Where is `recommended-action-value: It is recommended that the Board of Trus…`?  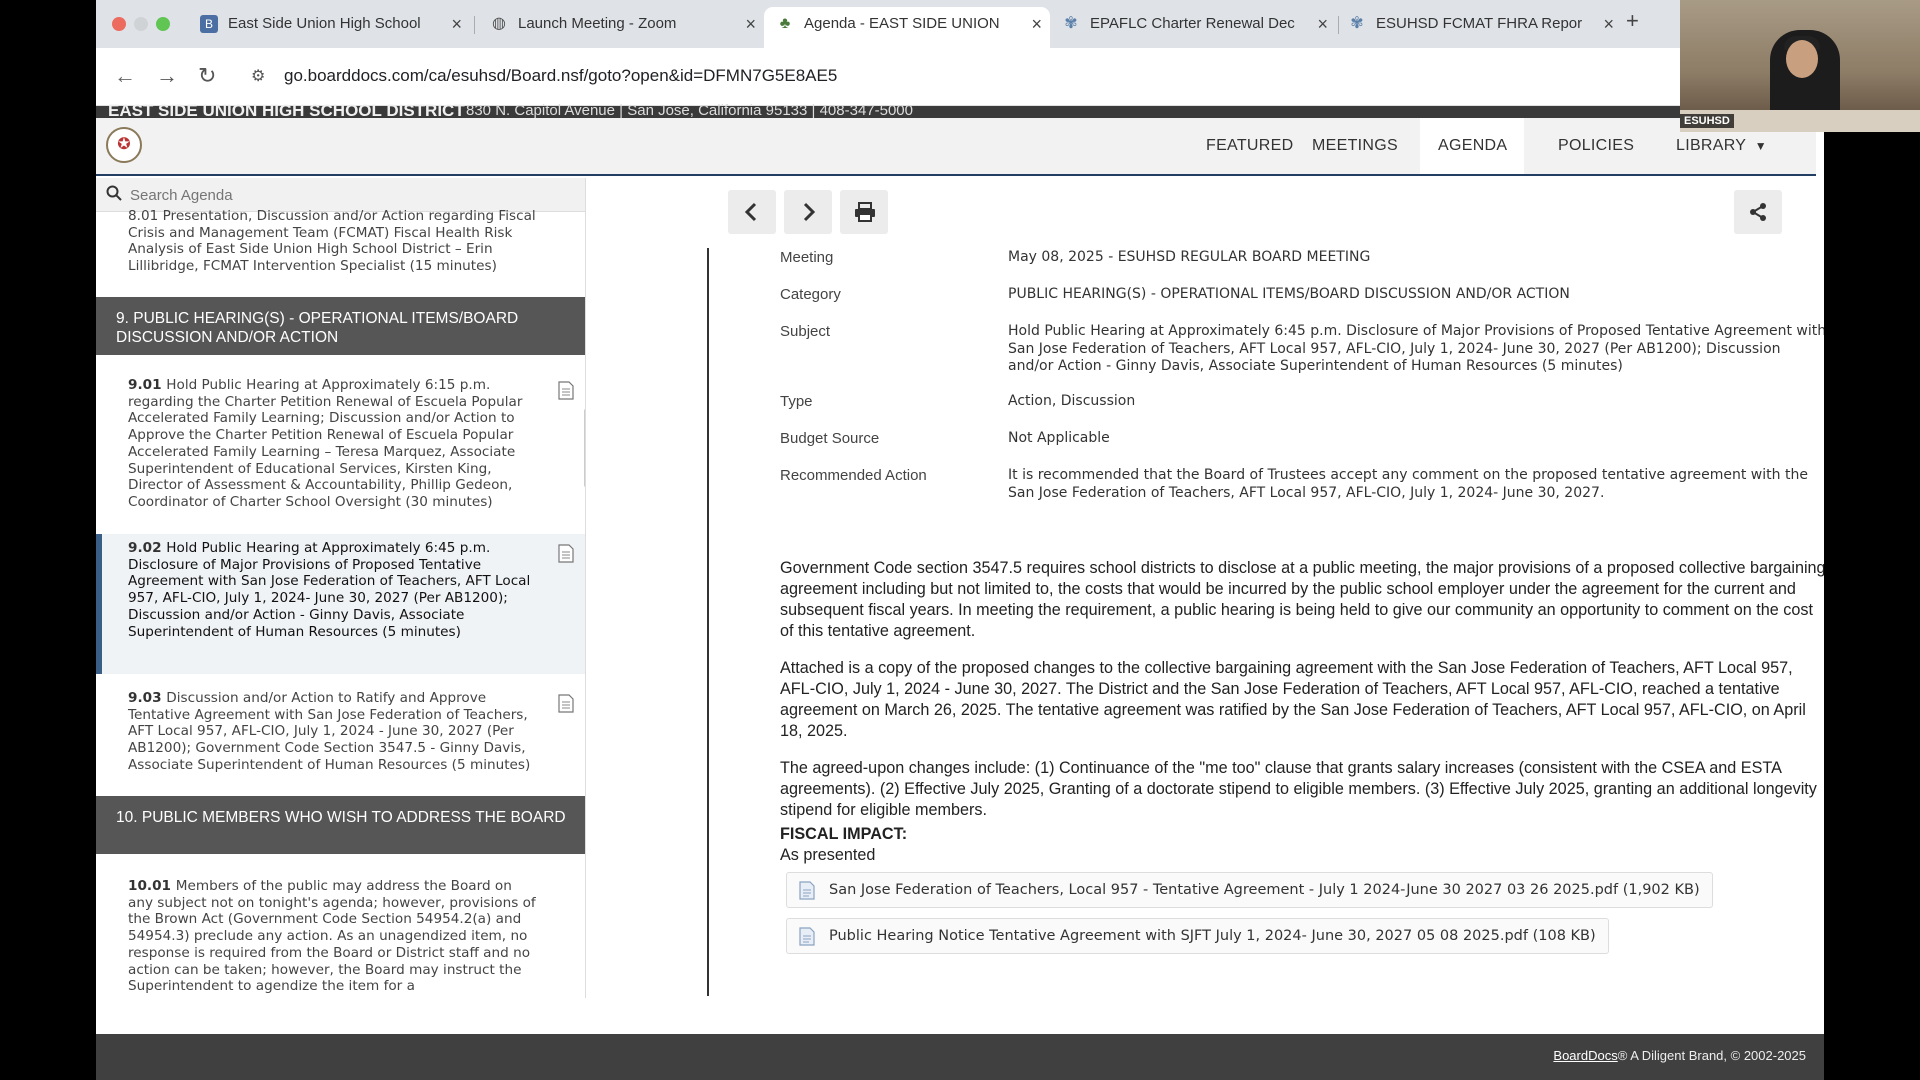
recommended-action-value: It is recommended that the Board of Trus… is located at coordinates (1408, 484).